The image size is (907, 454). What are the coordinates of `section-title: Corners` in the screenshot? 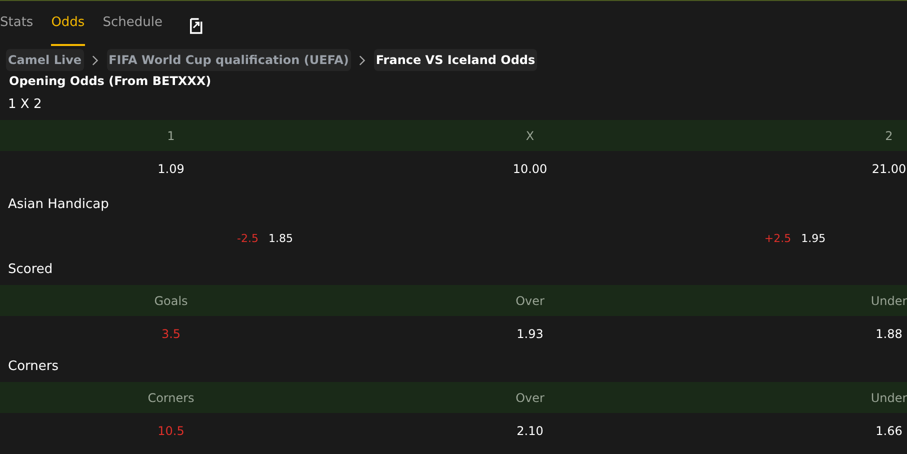 It's located at (33, 367).